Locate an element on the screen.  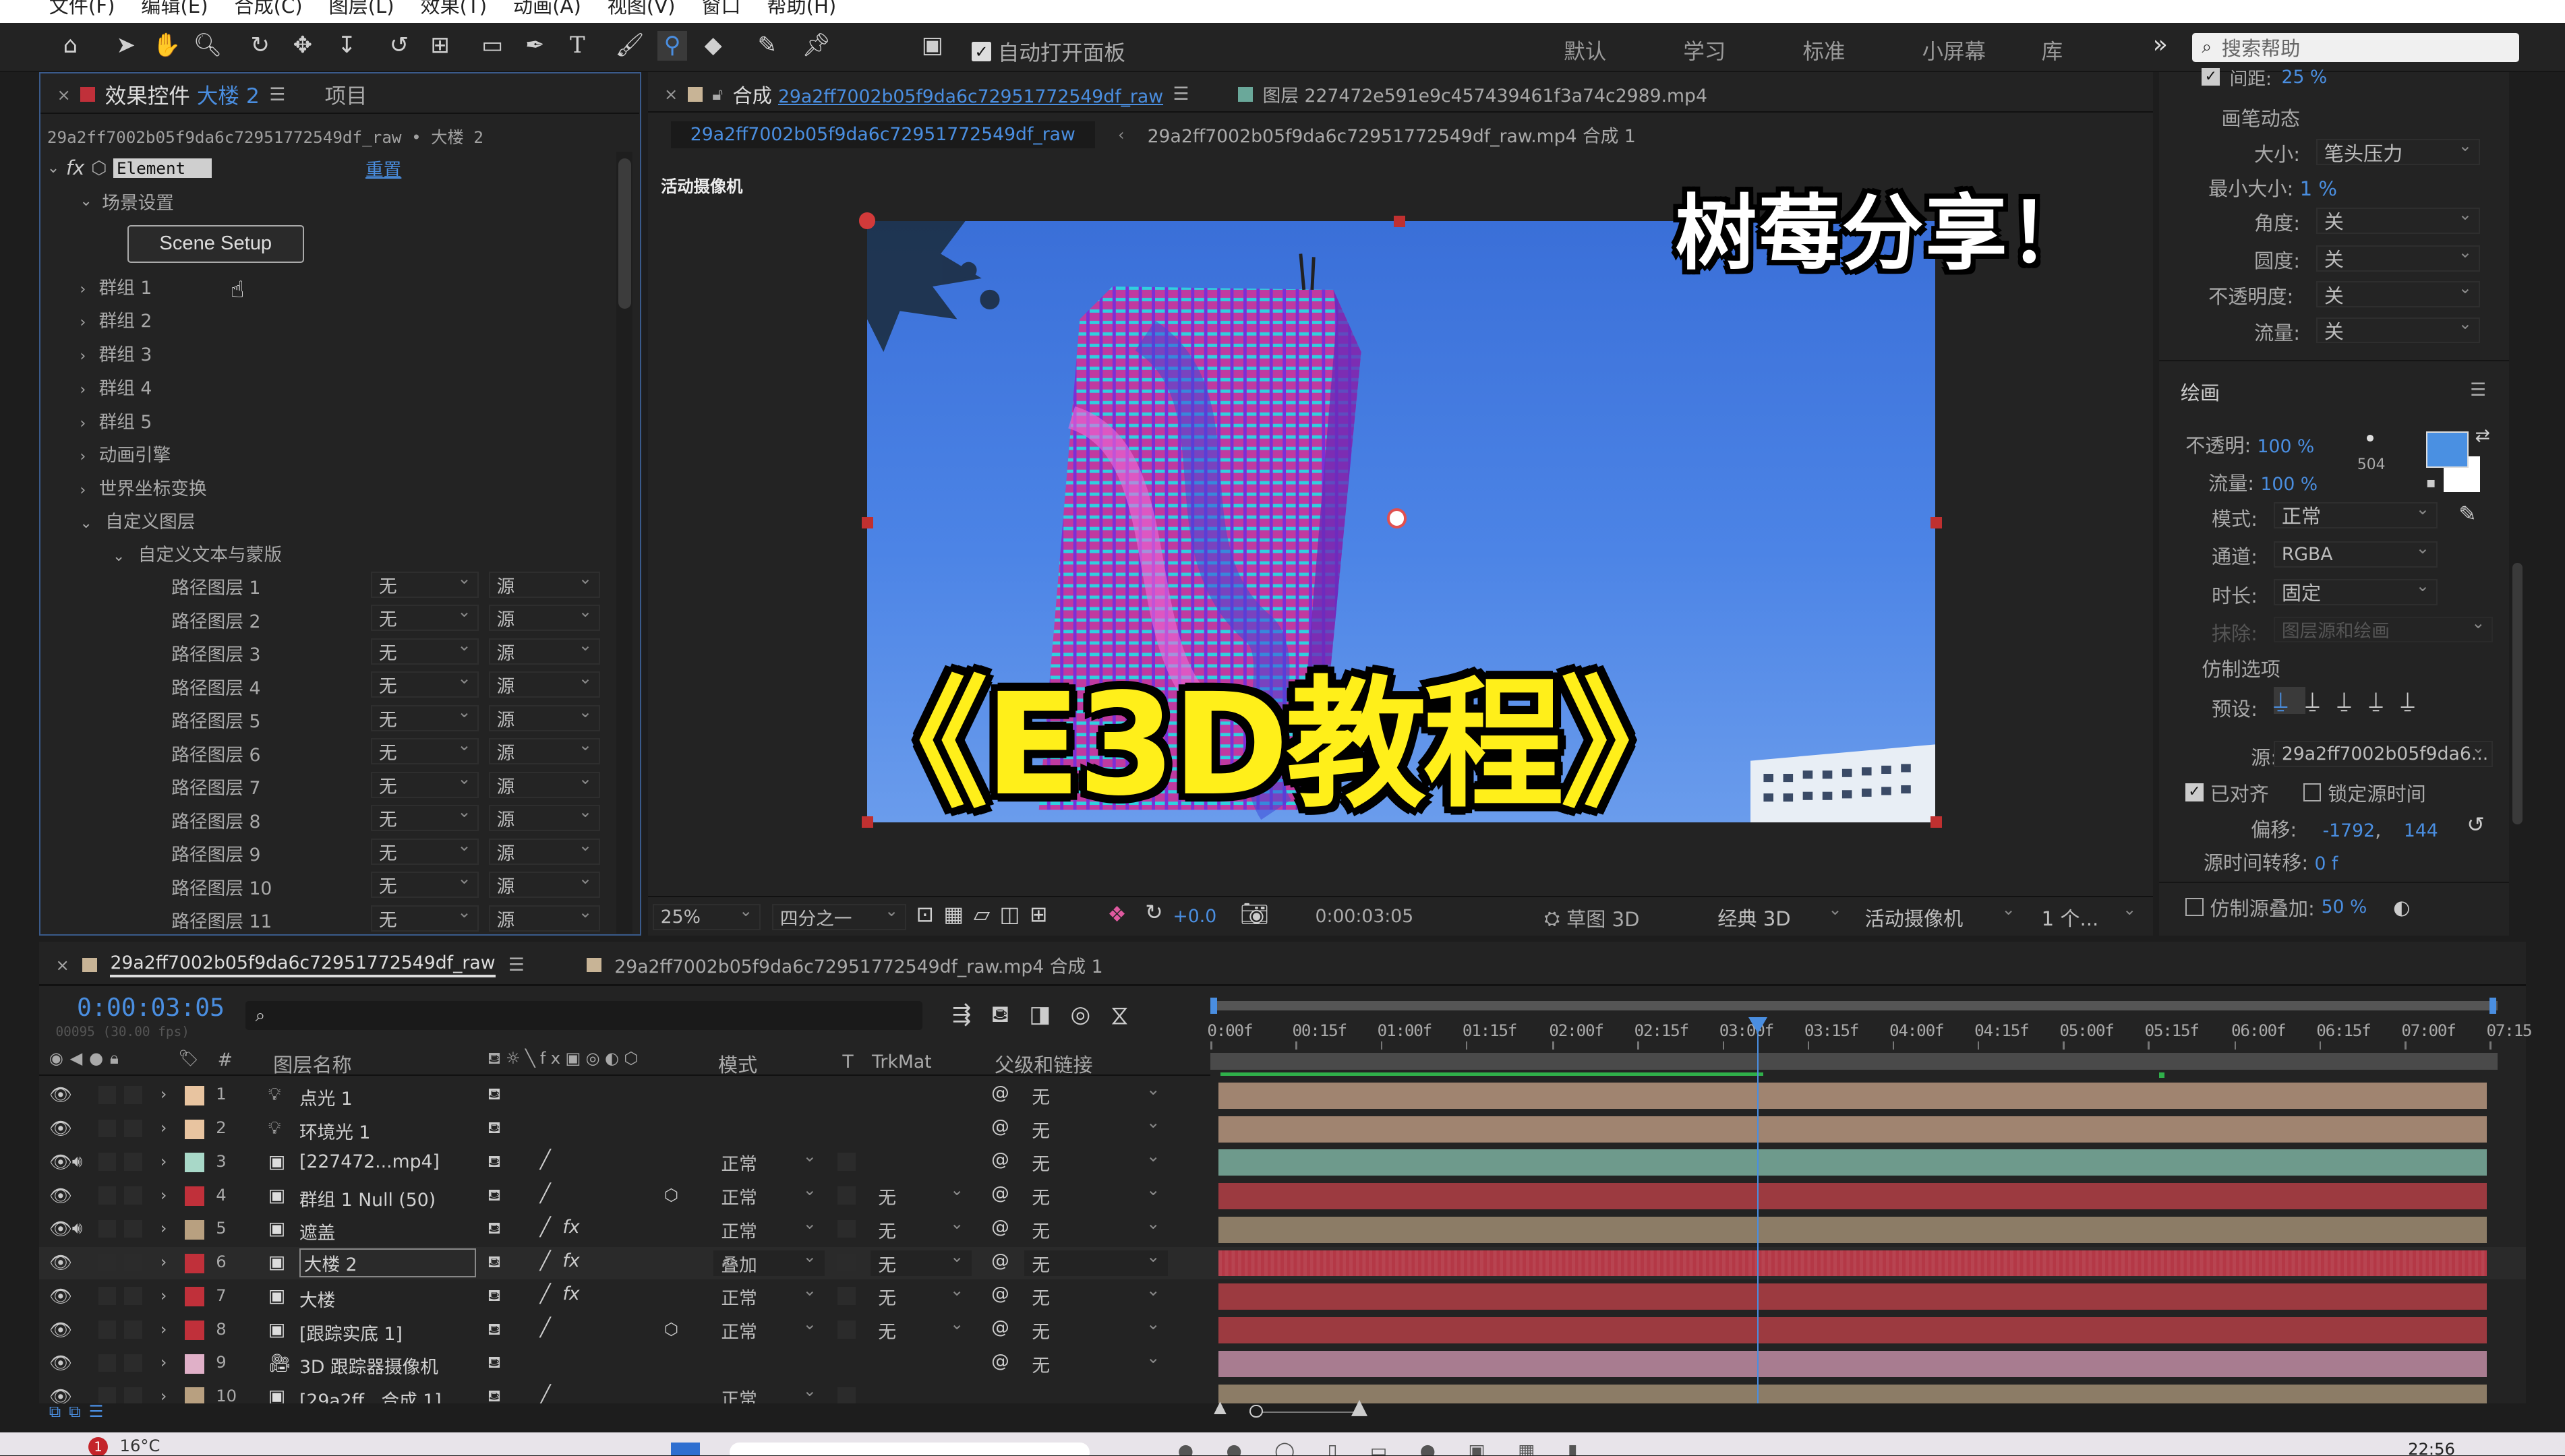
opacity-dyn-select: 关 is located at coordinates (2398, 293).